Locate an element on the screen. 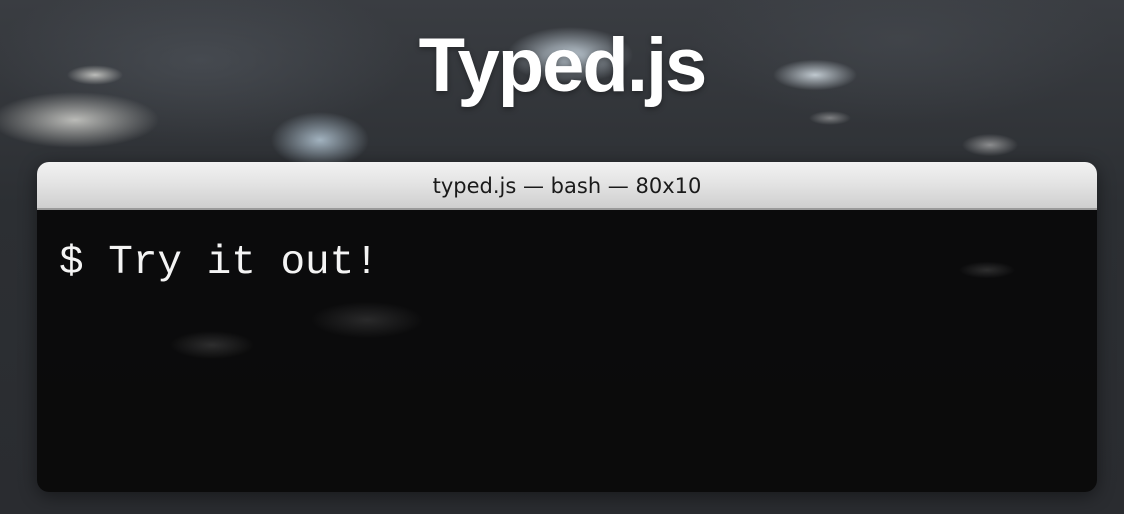 The height and width of the screenshot is (514, 1124). prompt-symbol: $ is located at coordinates (71, 263).